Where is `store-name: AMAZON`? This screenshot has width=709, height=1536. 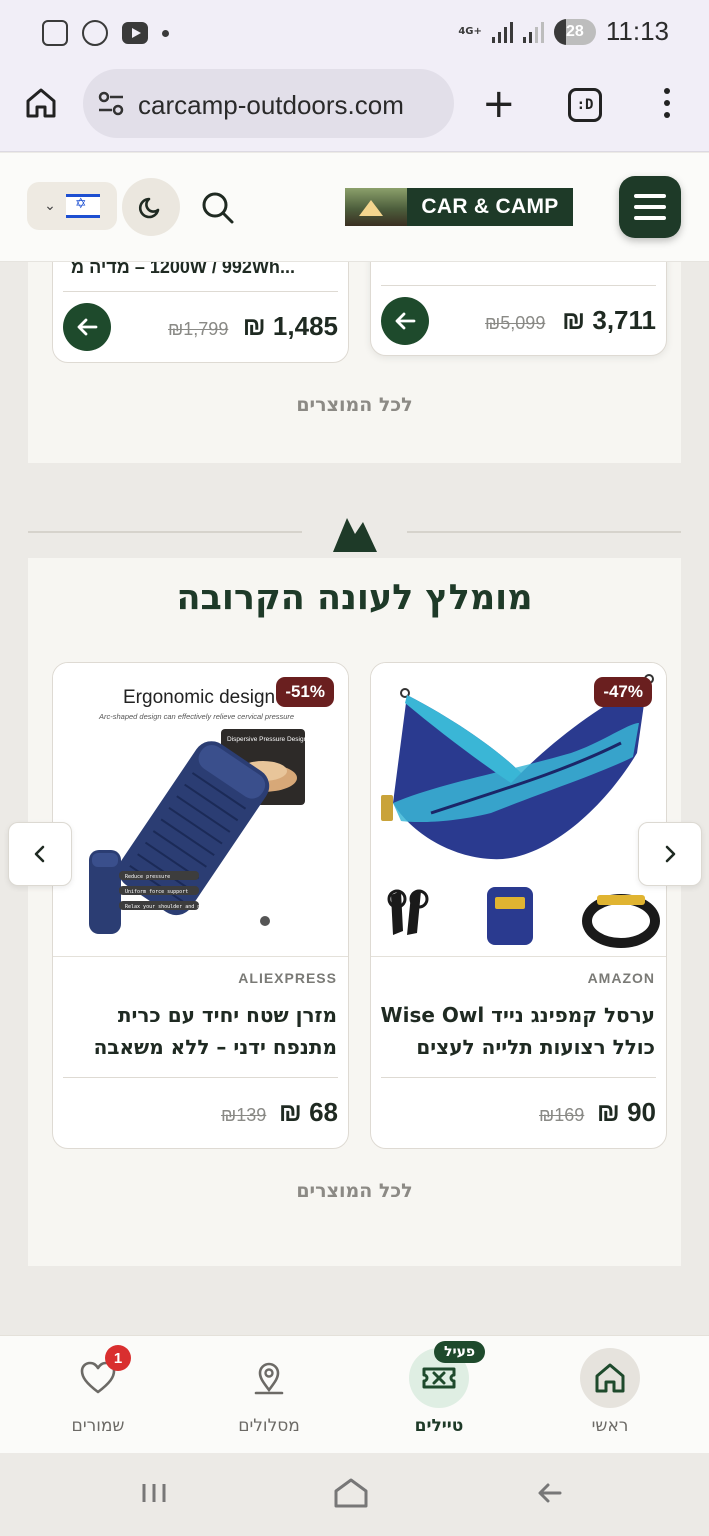
store-name: AMAZON is located at coordinates (621, 978).